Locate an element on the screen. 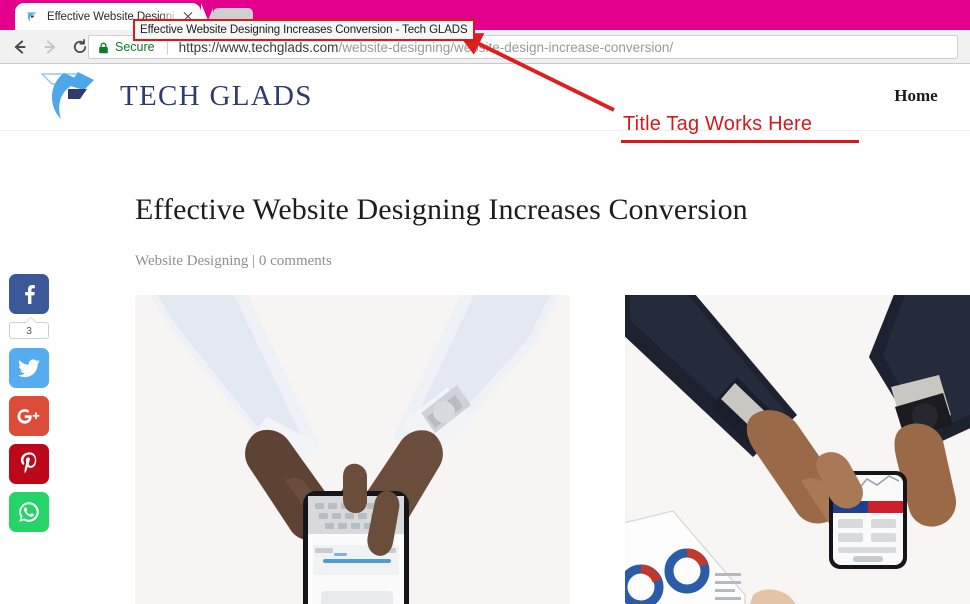 The image size is (970, 604). google-plus-icon is located at coordinates (28, 416).